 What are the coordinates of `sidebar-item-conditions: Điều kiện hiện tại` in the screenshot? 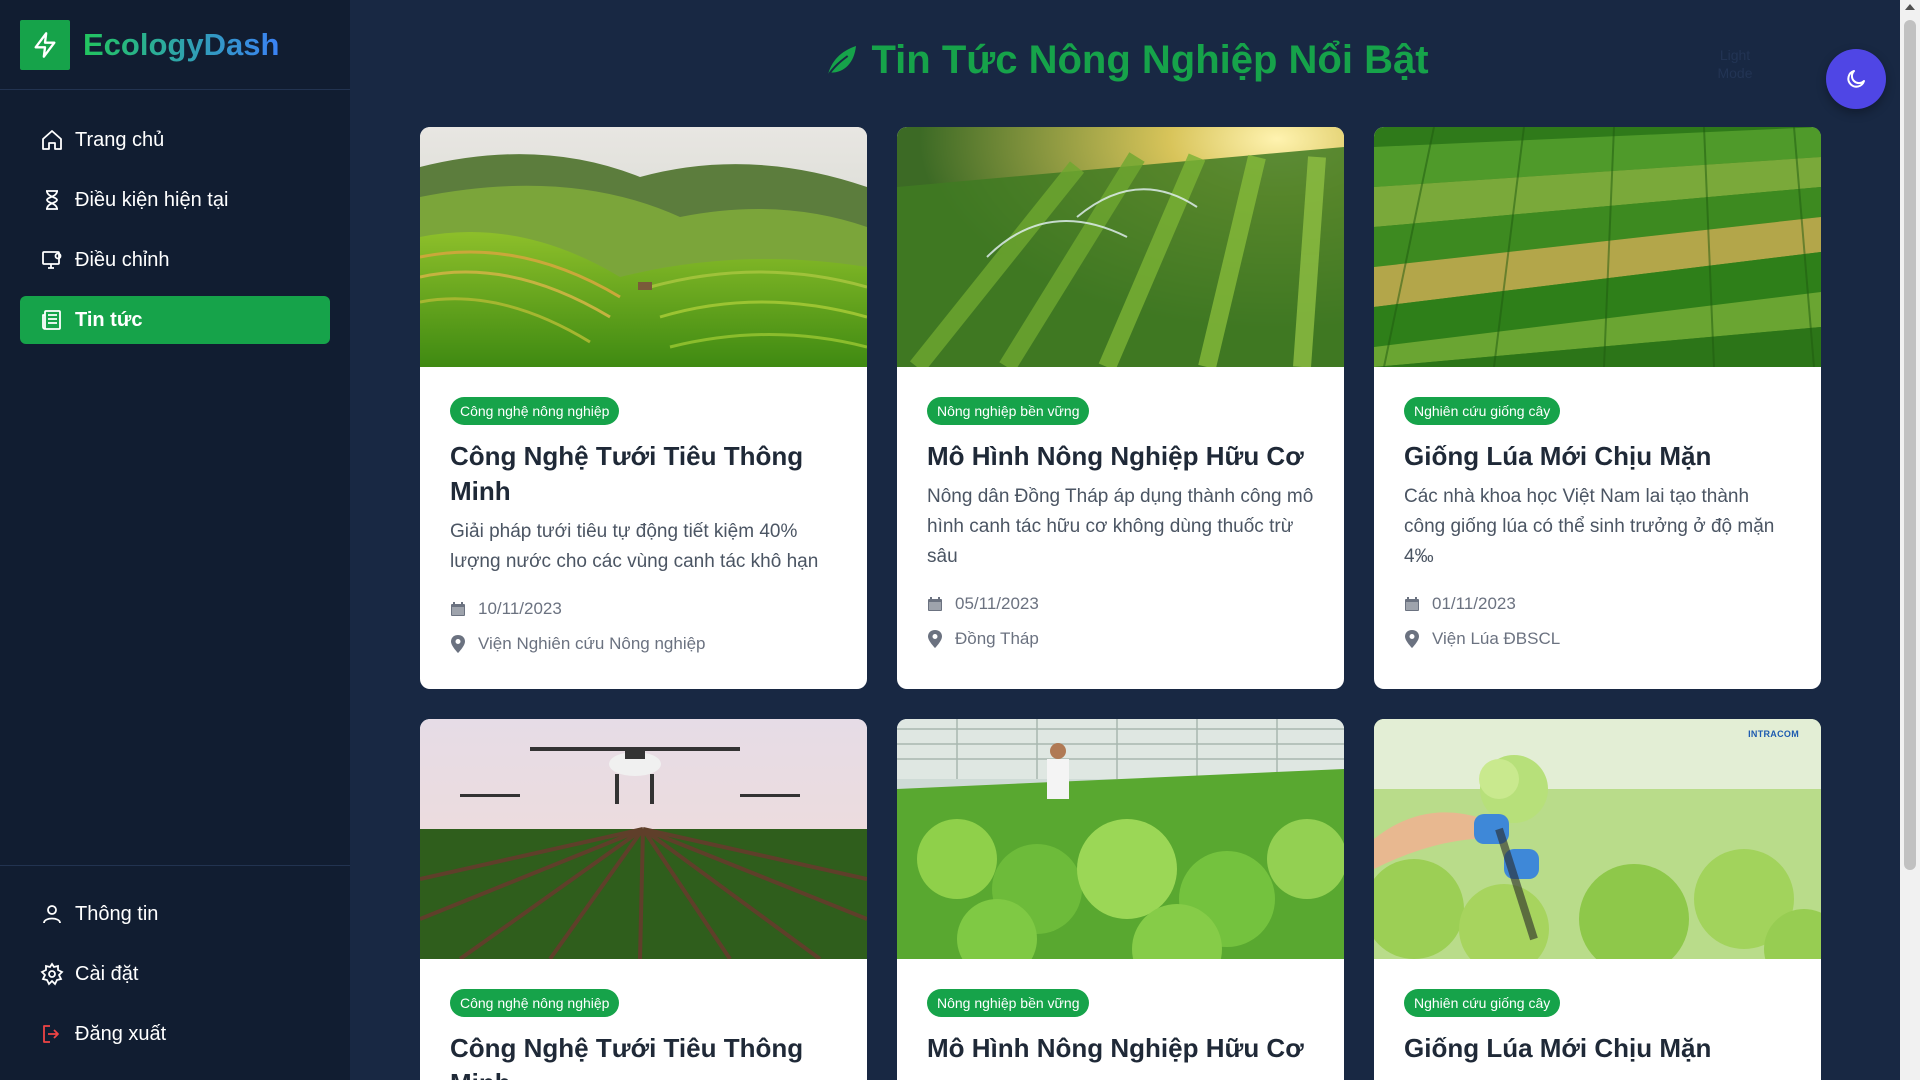 It's located at (175, 200).